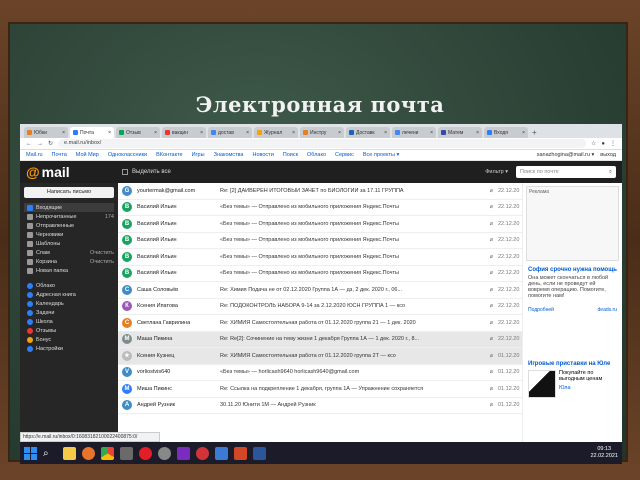 The width and height of the screenshot is (640, 480). What do you see at coordinates (169, 155) in the screenshot?
I see `portal-link: ВКонтакте` at bounding box center [169, 155].